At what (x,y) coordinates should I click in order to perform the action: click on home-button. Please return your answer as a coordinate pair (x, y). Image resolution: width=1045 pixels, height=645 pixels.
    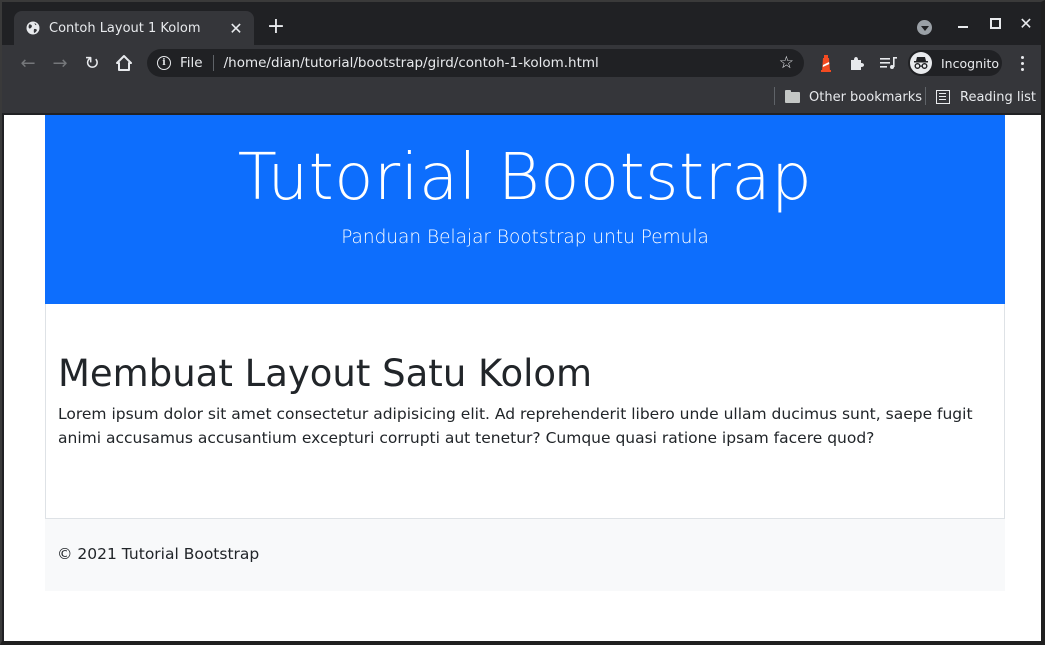
    Looking at the image, I should click on (124, 63).